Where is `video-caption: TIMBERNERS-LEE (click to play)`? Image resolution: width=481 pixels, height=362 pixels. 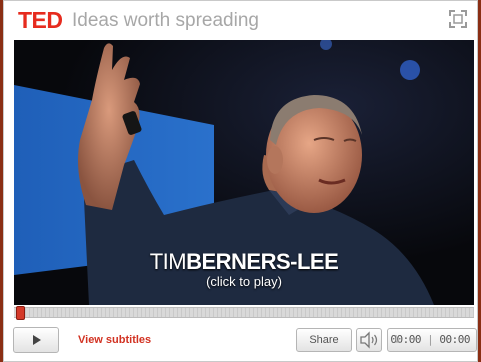
video-caption: TIMBERNERS-LEE (click to play) is located at coordinates (244, 270).